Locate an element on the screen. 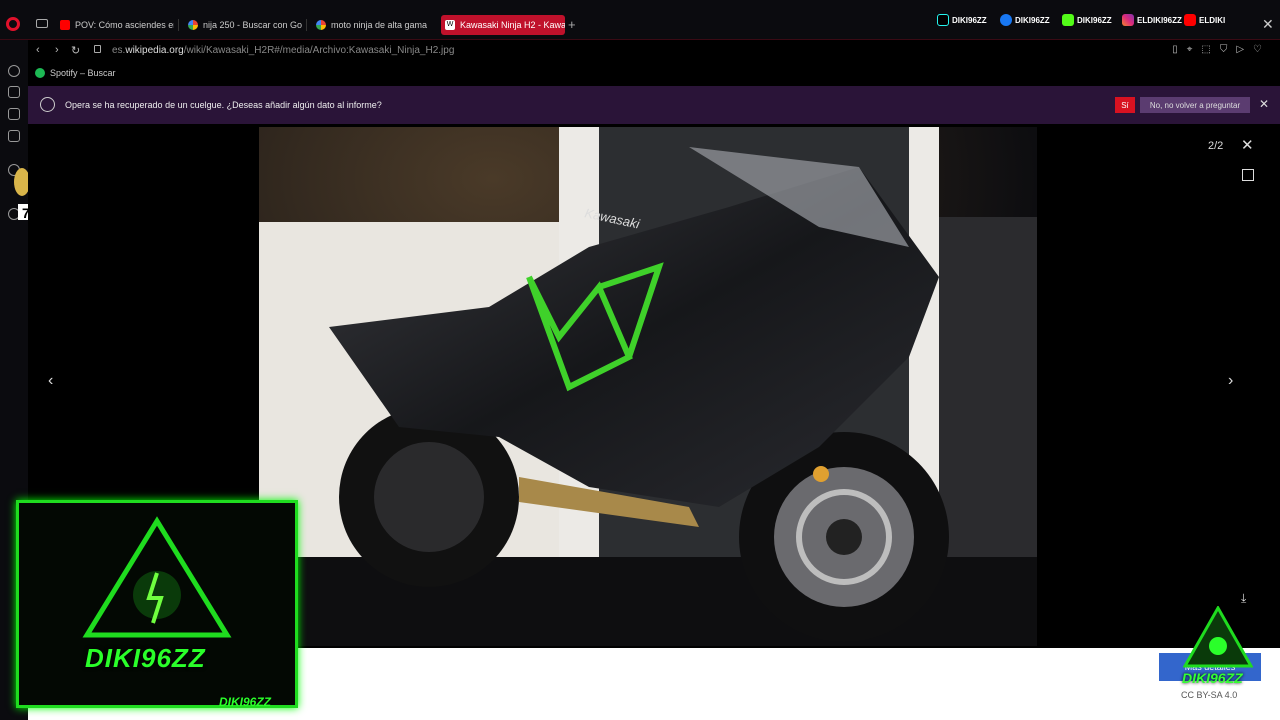 The image size is (1280, 720). streamer-name: DIKI96ZZ is located at coordinates (145, 658).